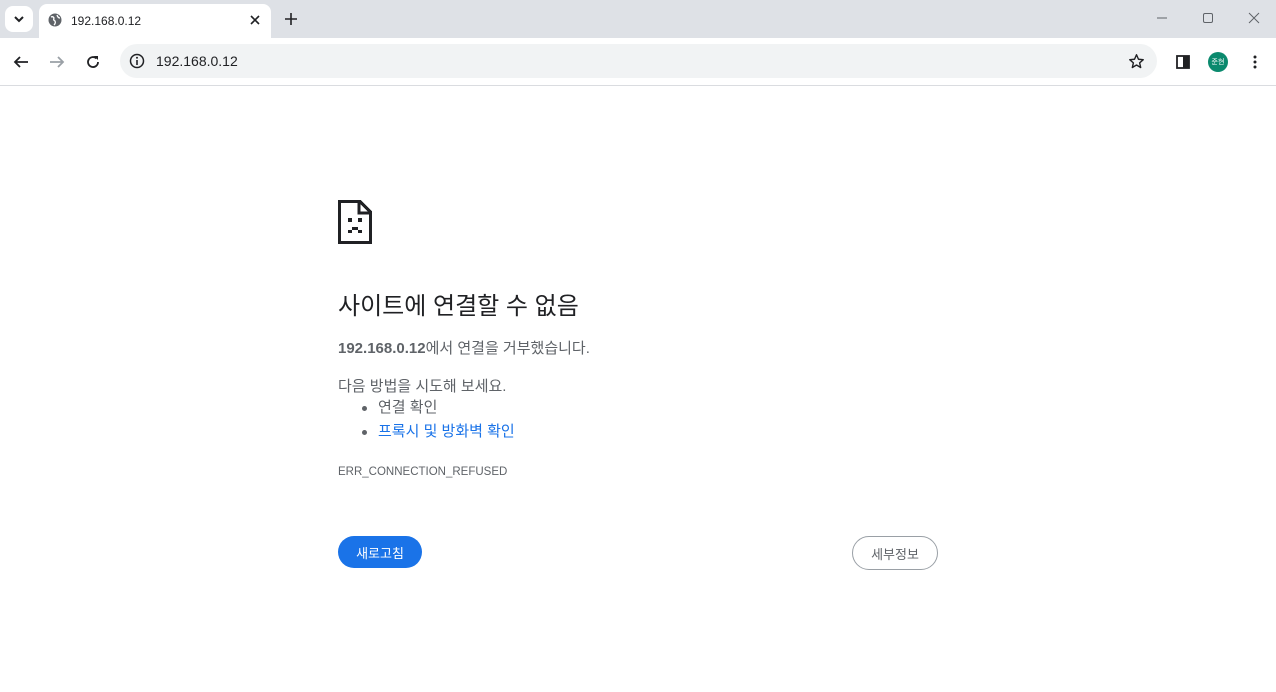 The height and width of the screenshot is (692, 1276). I want to click on window-close-icon, so click(1254, 18).